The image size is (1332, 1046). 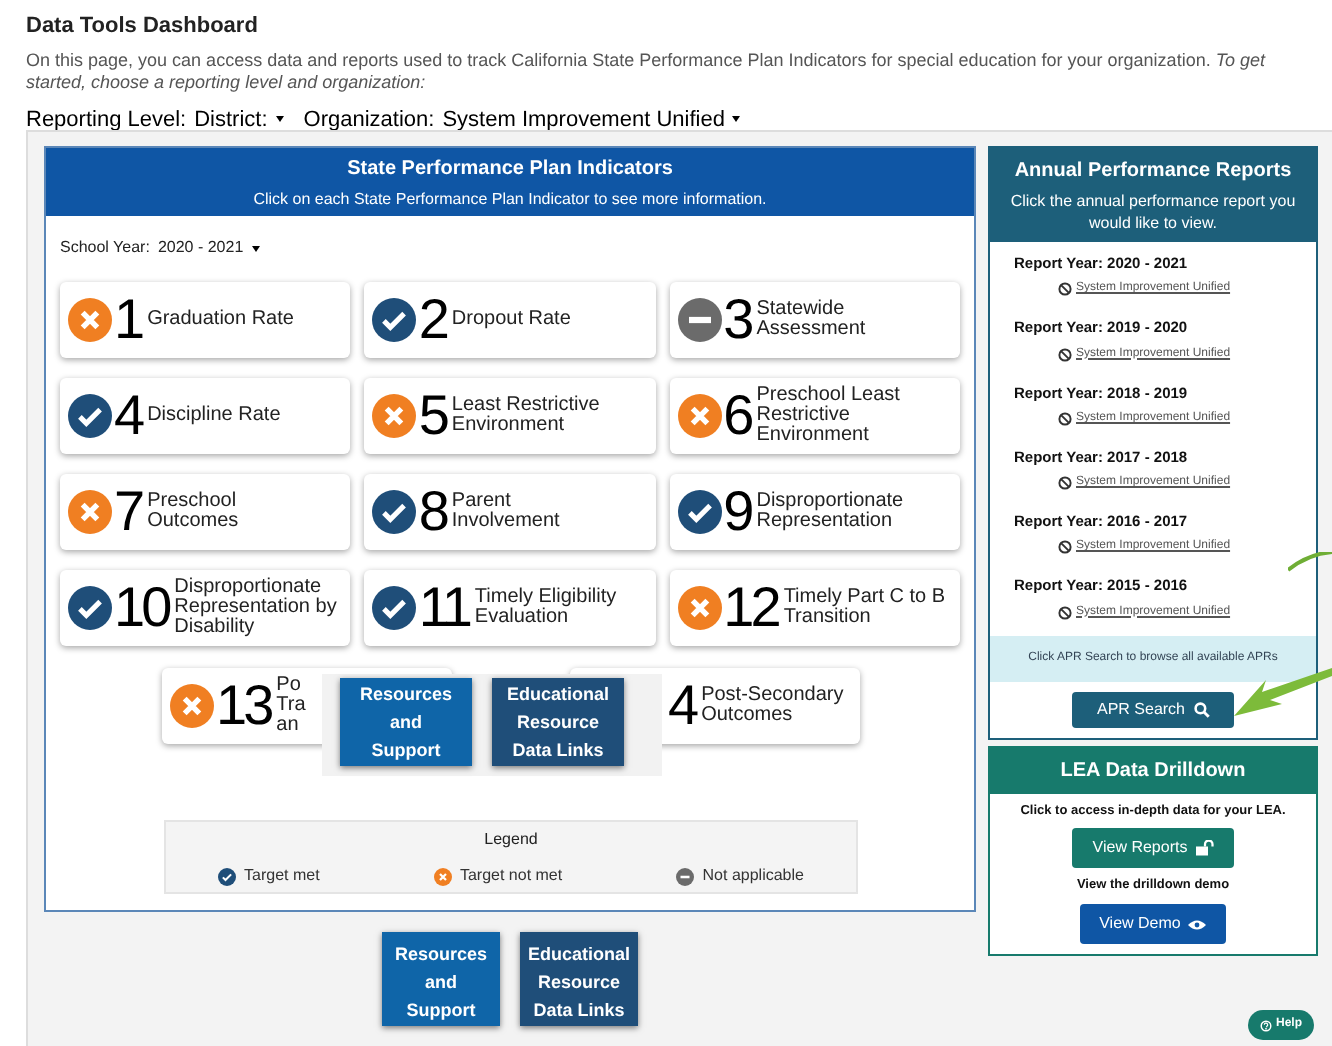 What do you see at coordinates (830, 512) in the screenshot?
I see `indicator-label: Disproportionate Representation` at bounding box center [830, 512].